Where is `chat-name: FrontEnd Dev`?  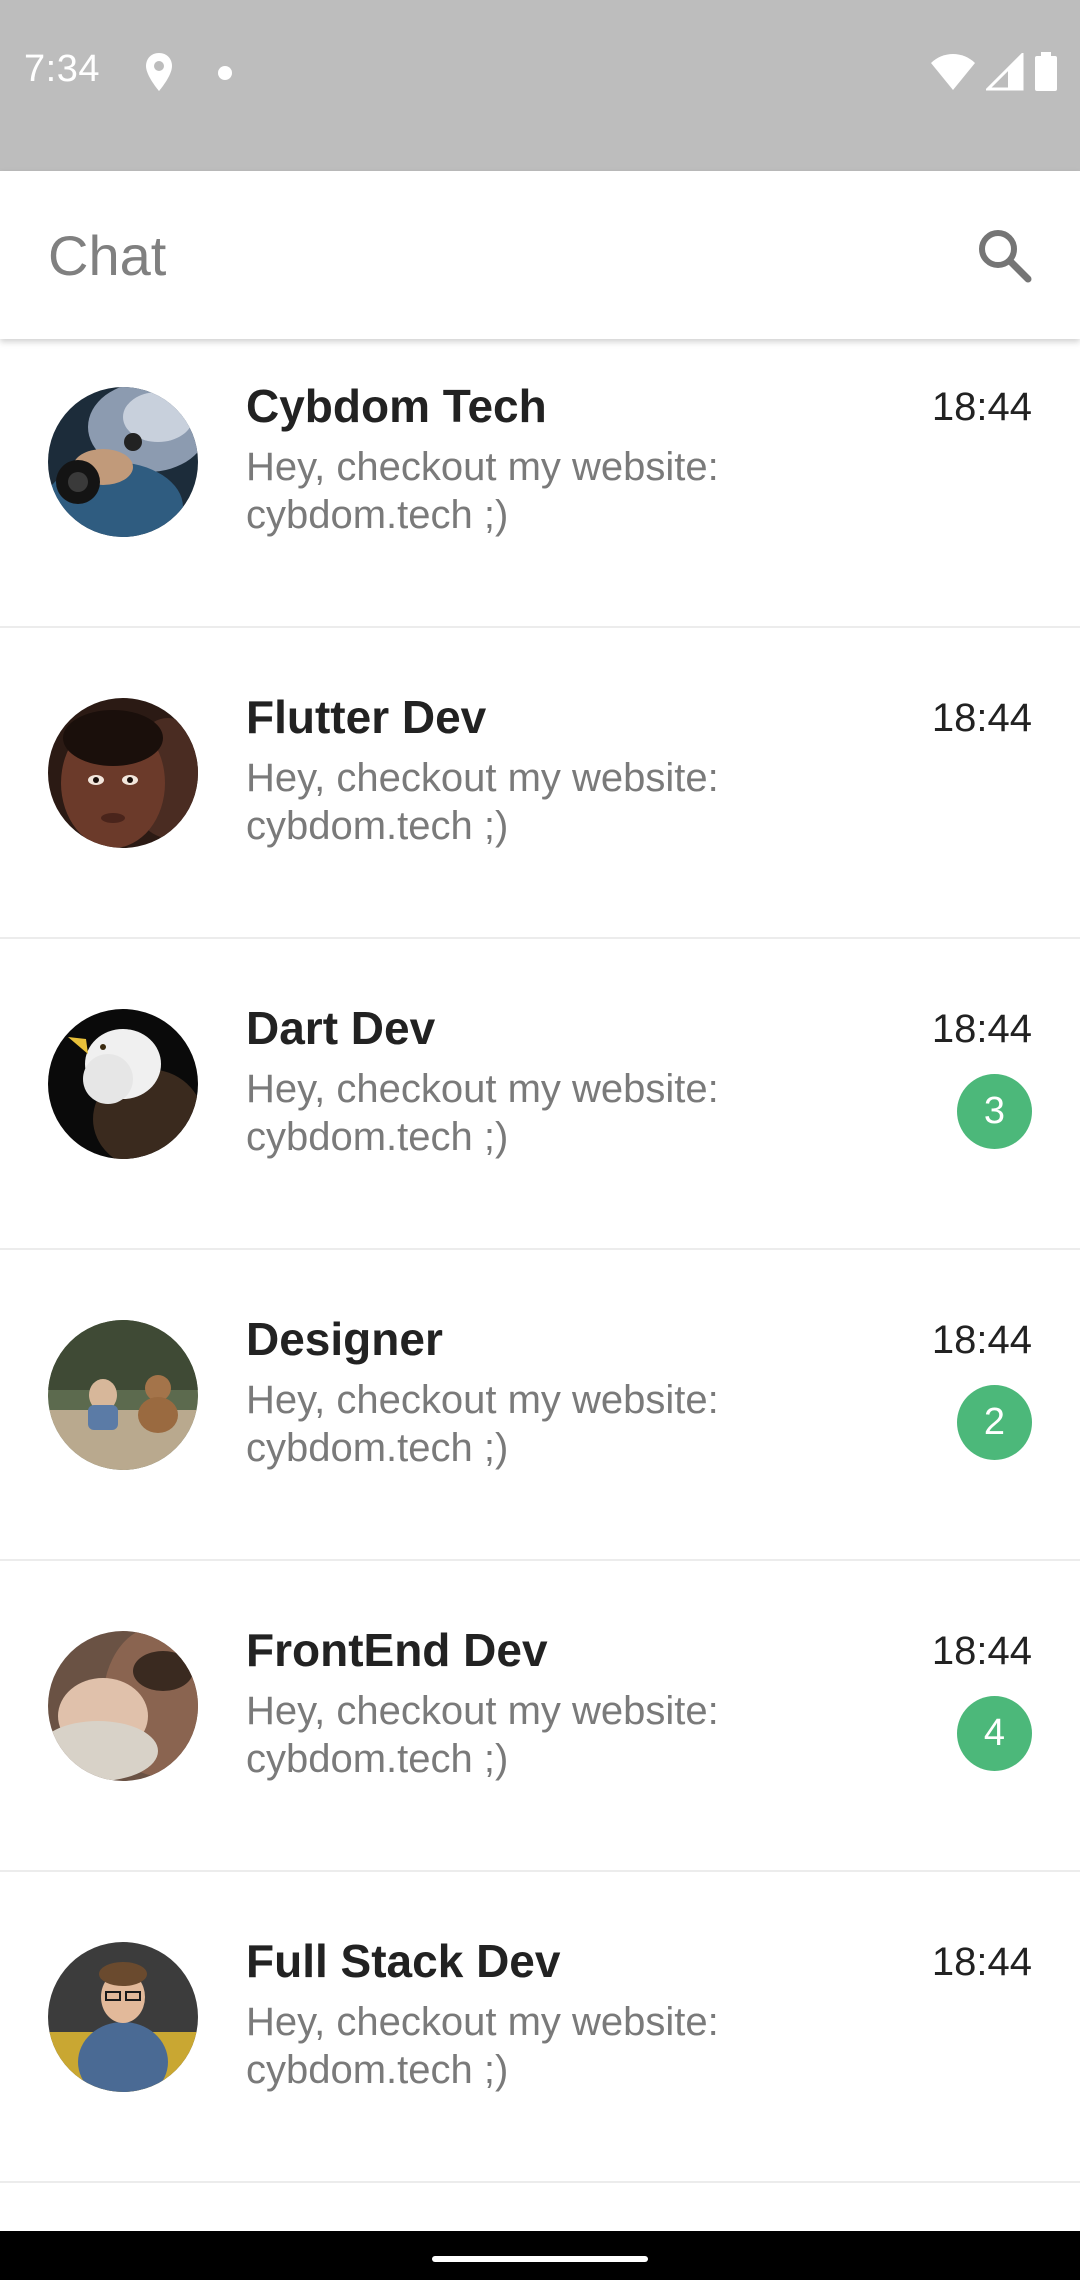
chat-name: FrontEnd Dev is located at coordinates (397, 1650).